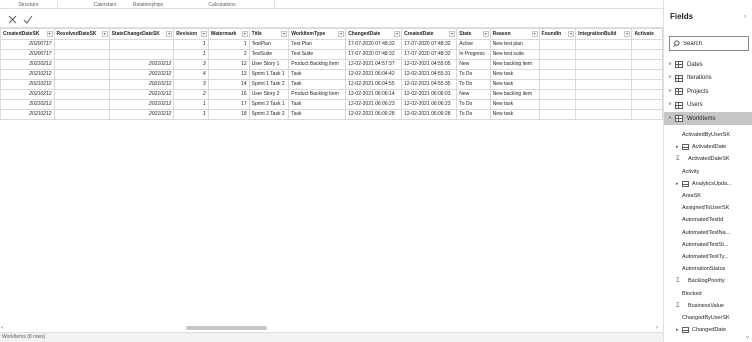 Image resolution: width=752 pixels, height=342 pixels. What do you see at coordinates (191, 84) in the screenshot?
I see `table-cell: 3` at bounding box center [191, 84].